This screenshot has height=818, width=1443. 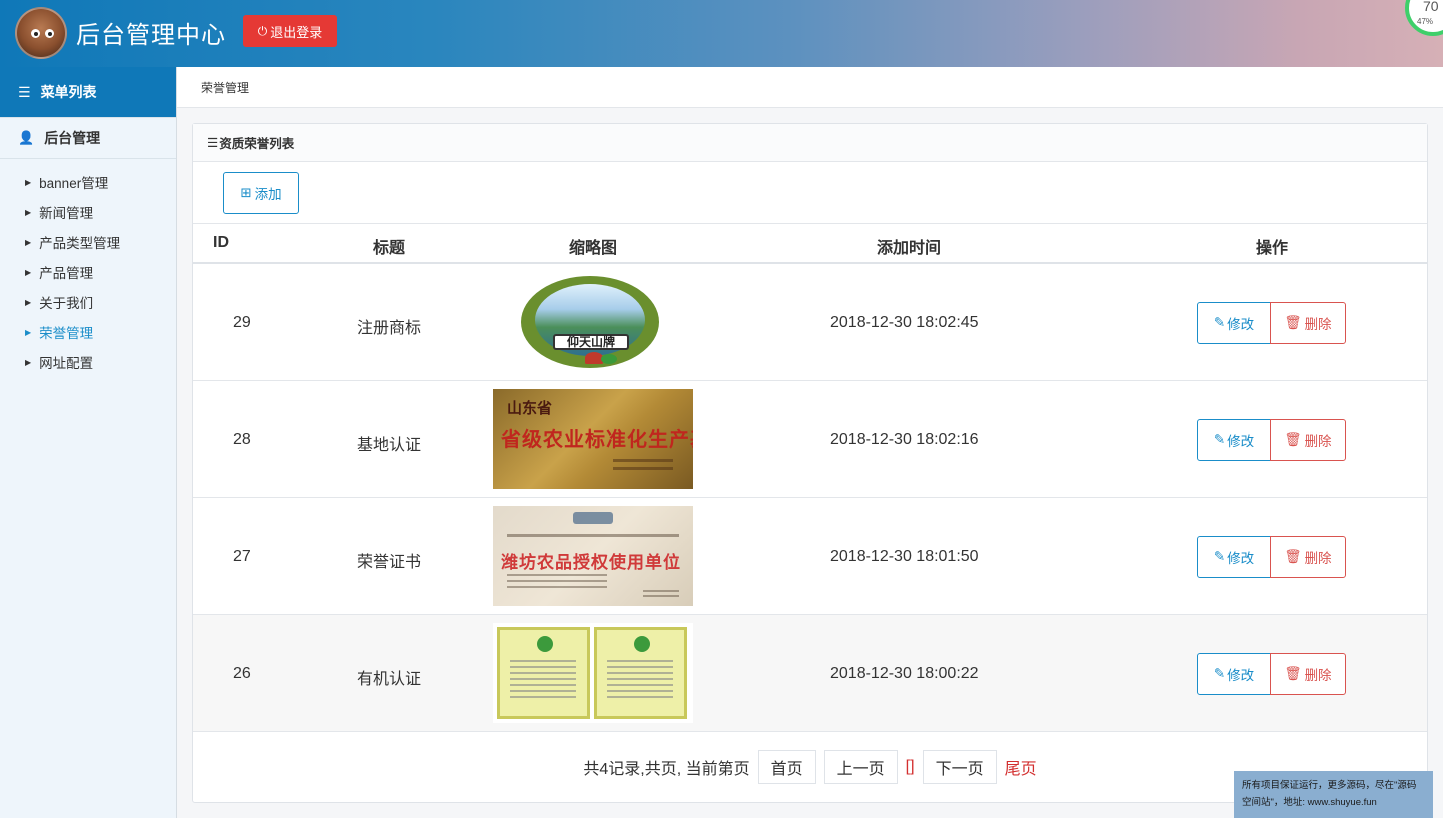 I want to click on table-row: 26 有机认证 2018-12-30 18:00:22 ✎ 修改 🗑 删除, so click(x=810, y=673).